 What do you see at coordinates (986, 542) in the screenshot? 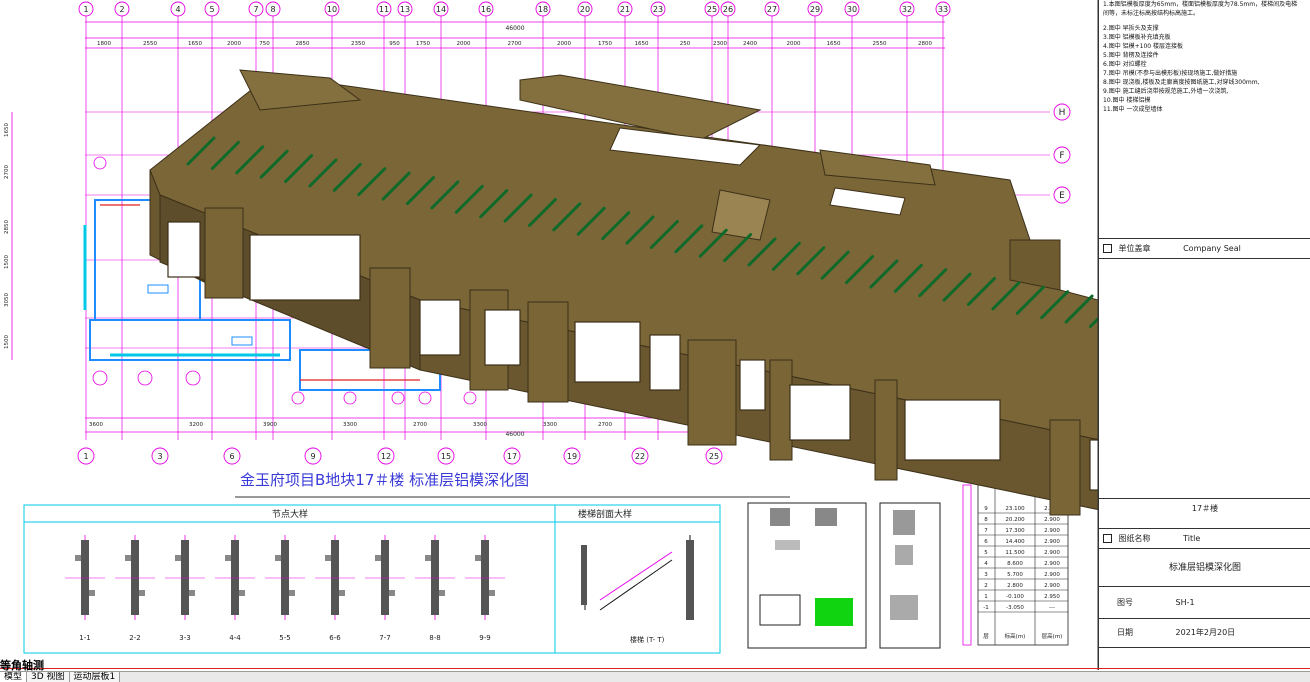
I see `table-cell: 6` at bounding box center [986, 542].